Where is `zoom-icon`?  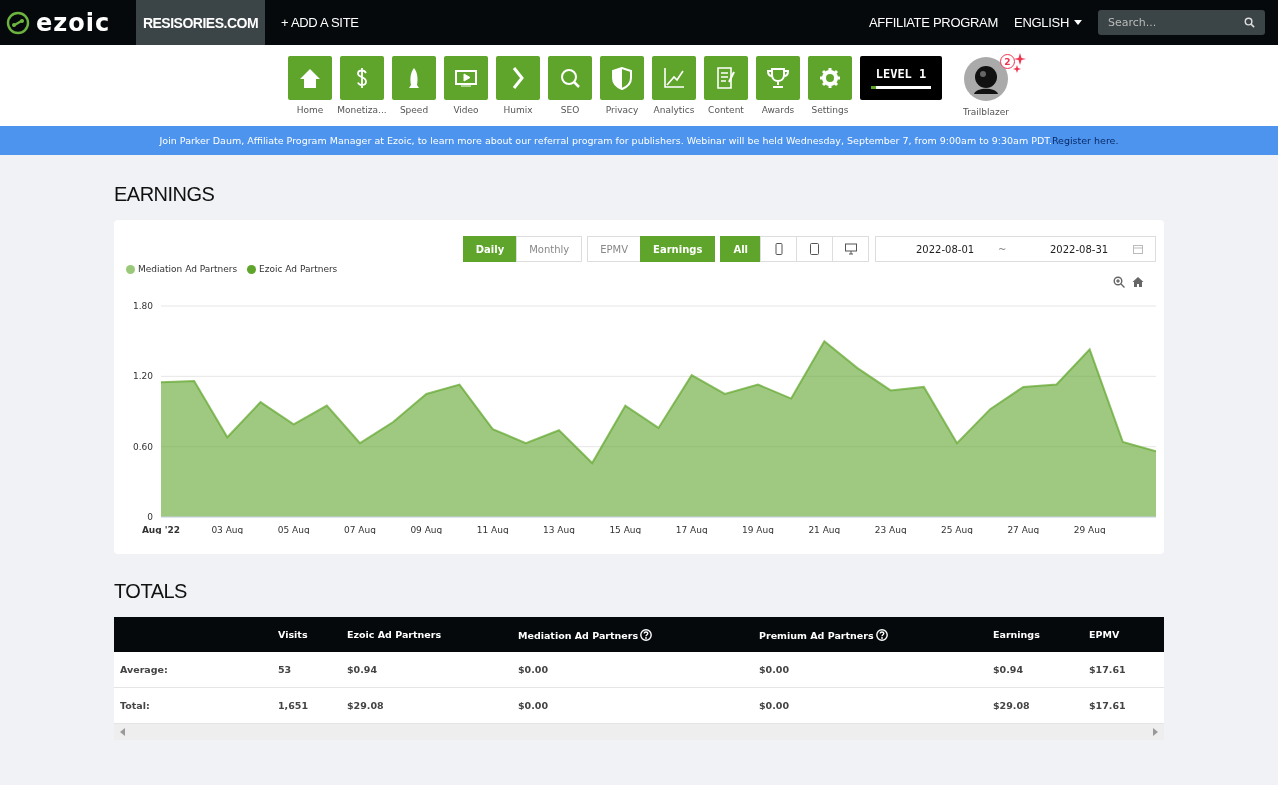 zoom-icon is located at coordinates (1119, 282).